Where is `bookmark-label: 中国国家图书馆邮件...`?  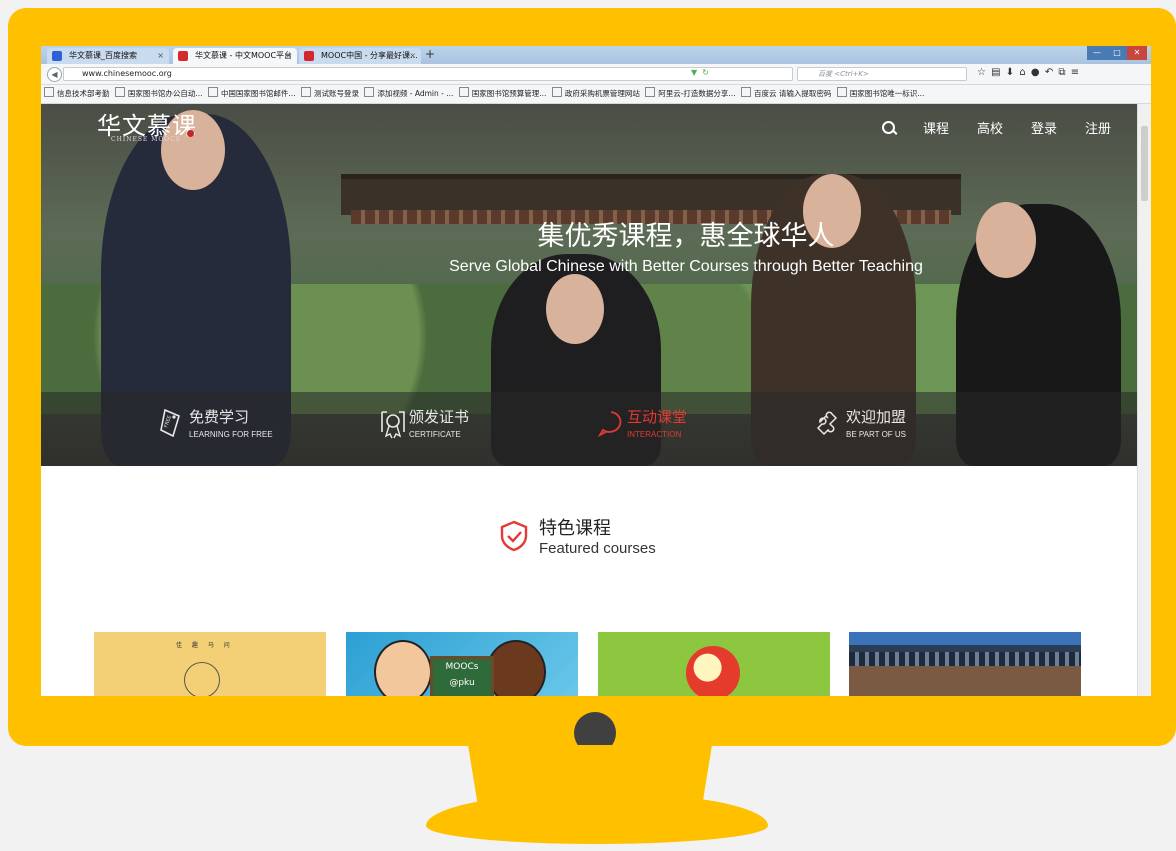 bookmark-label: 中国国家图书馆邮件... is located at coordinates (258, 93).